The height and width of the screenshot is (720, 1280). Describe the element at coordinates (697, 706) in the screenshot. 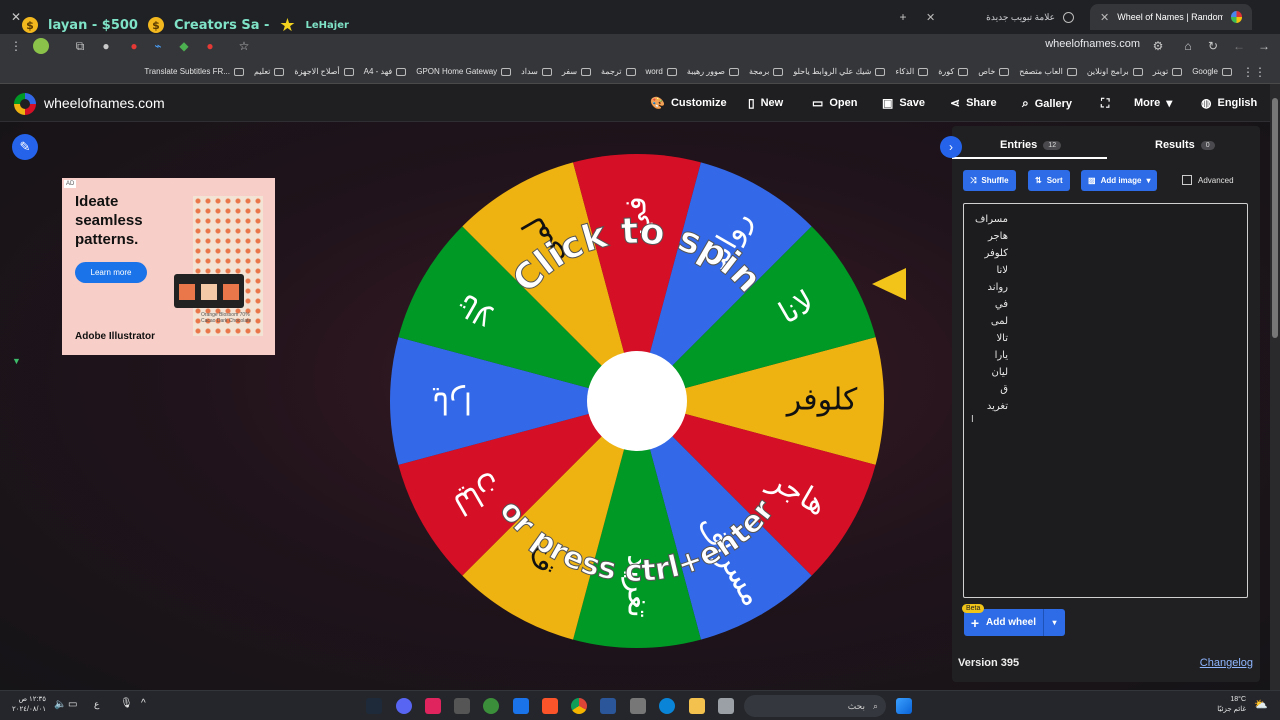

I see `file-explorer-icon` at that location.